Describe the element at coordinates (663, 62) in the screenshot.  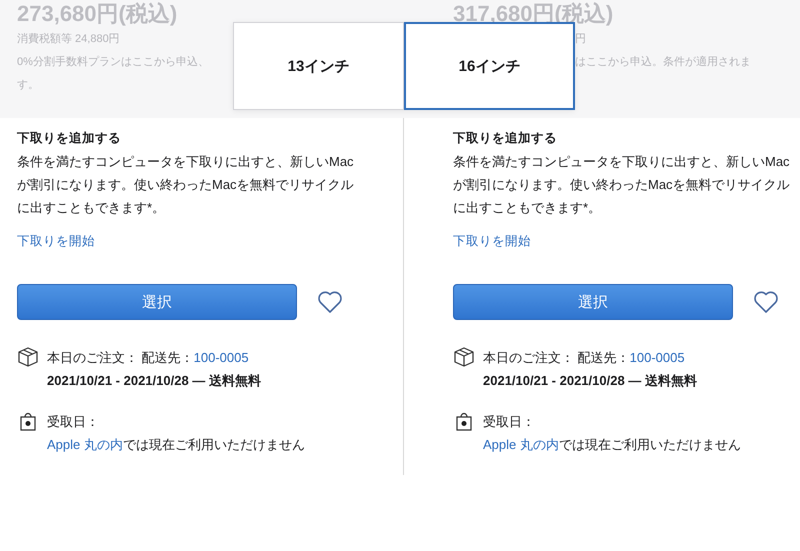
I see `price-note: はここから申込。条件が適用されま` at that location.